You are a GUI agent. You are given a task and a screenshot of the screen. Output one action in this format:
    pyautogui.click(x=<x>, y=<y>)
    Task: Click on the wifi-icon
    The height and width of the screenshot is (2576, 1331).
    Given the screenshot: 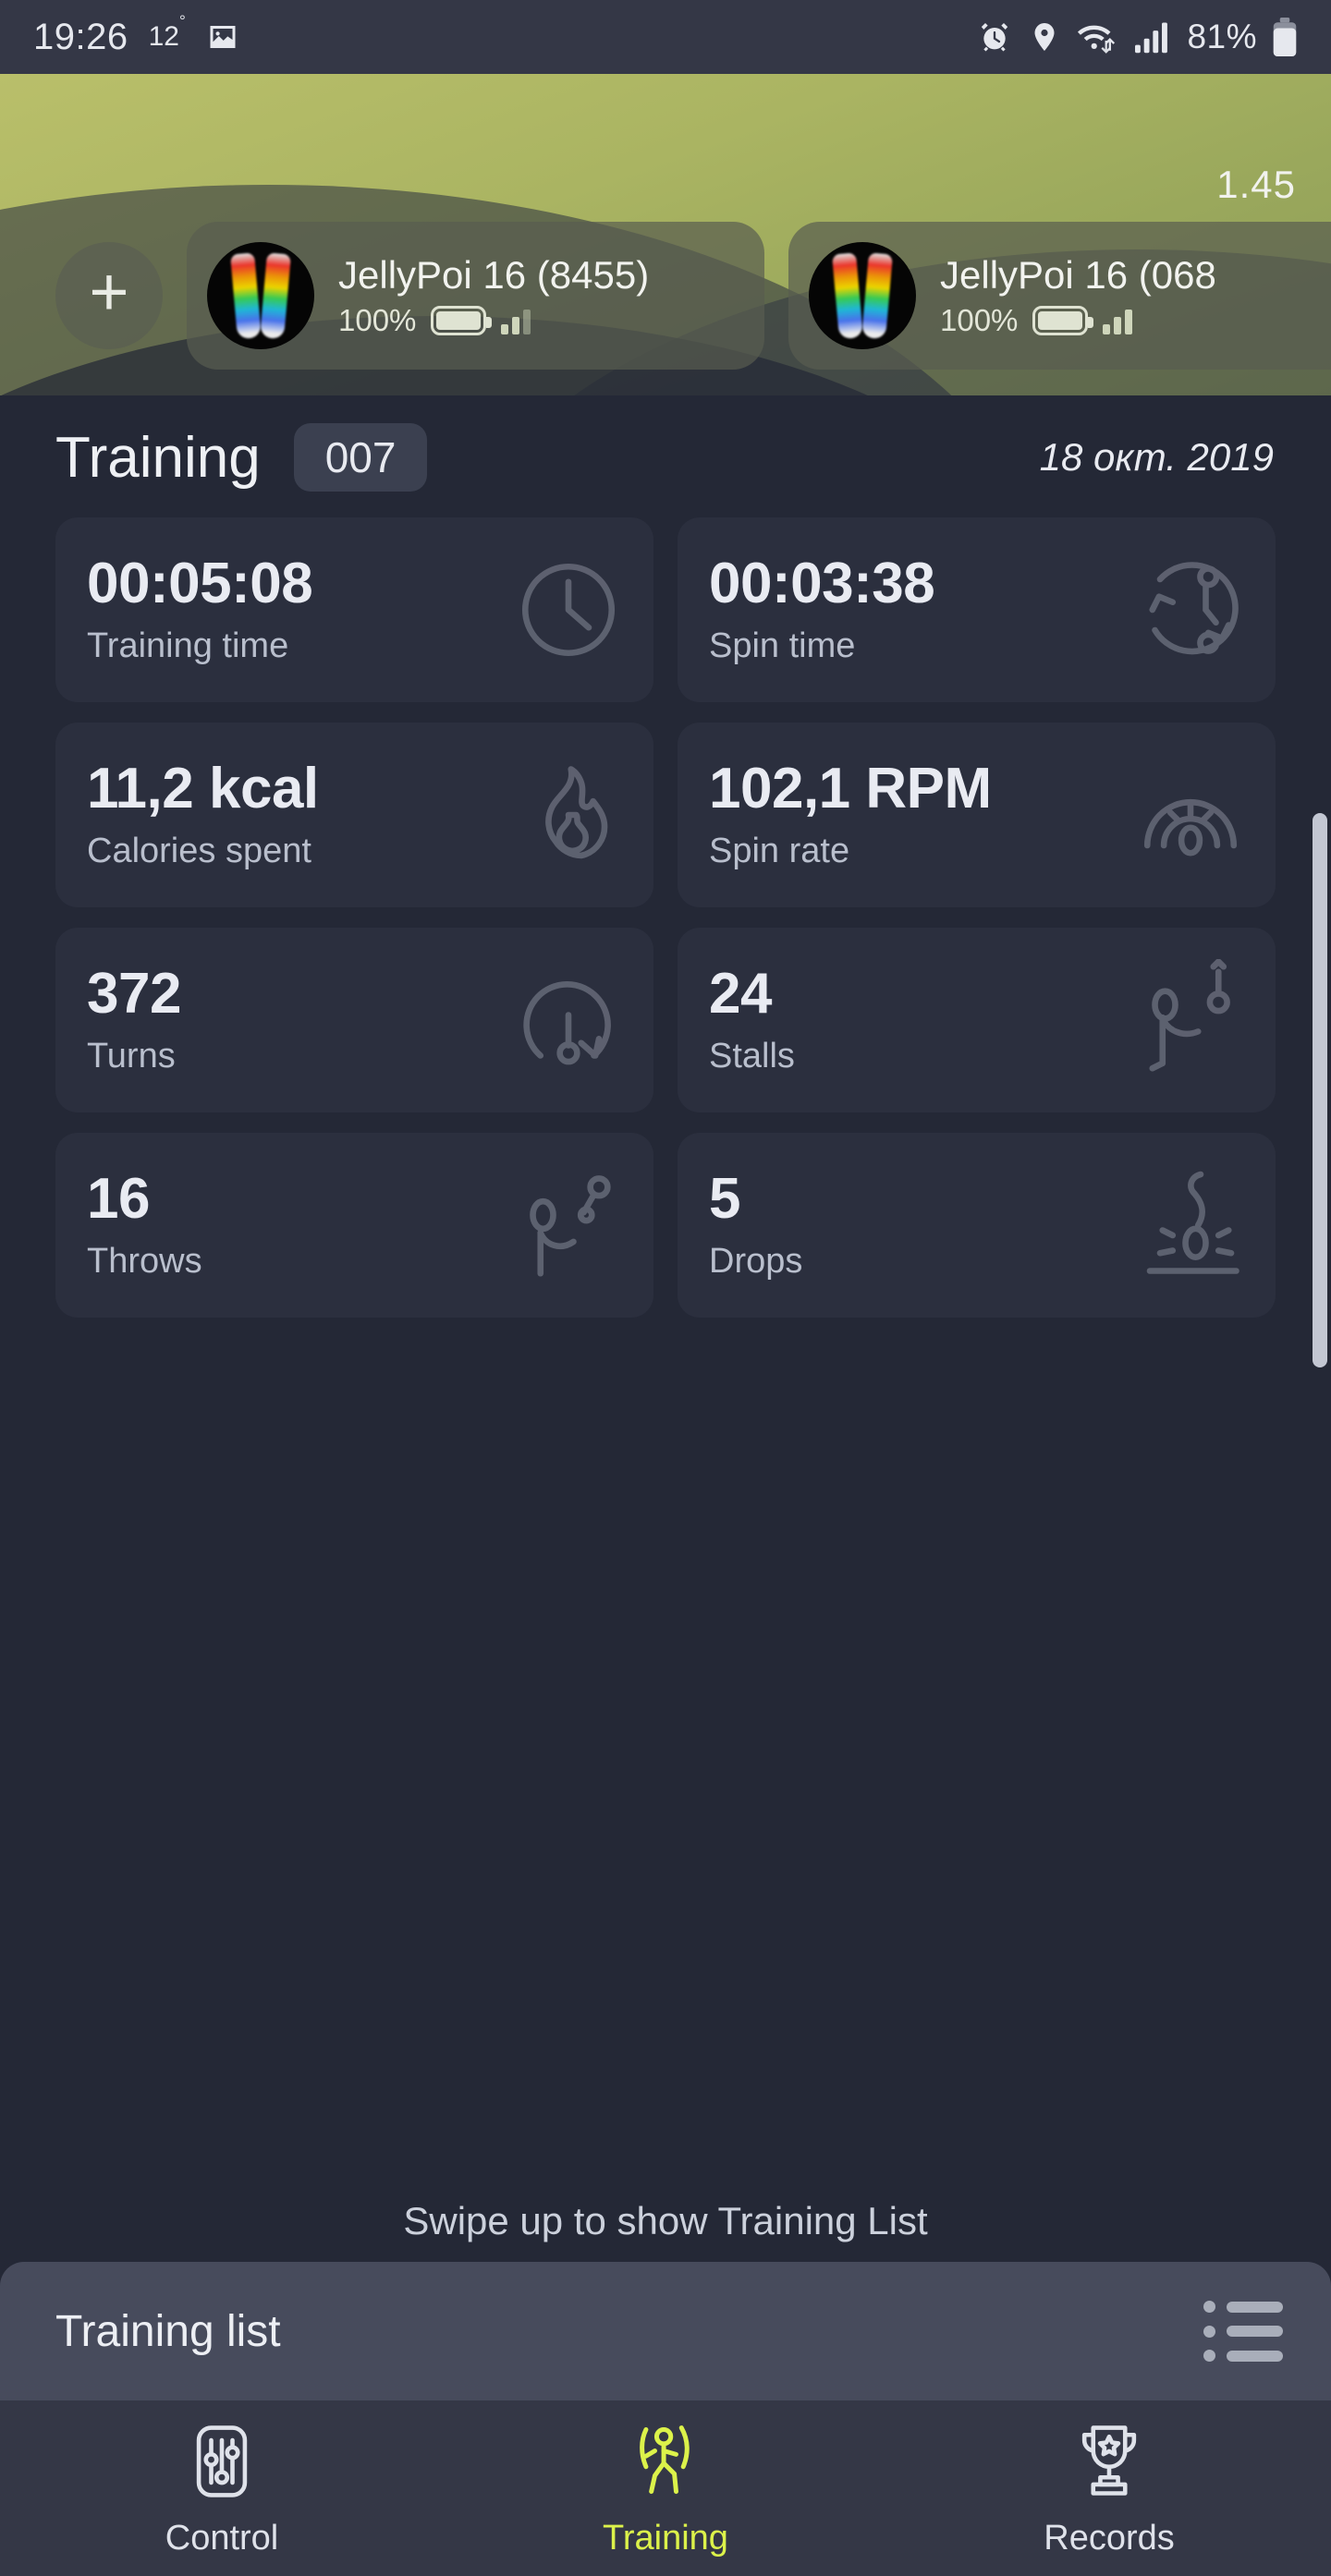 What is the action you would take?
    pyautogui.click(x=1097, y=36)
    